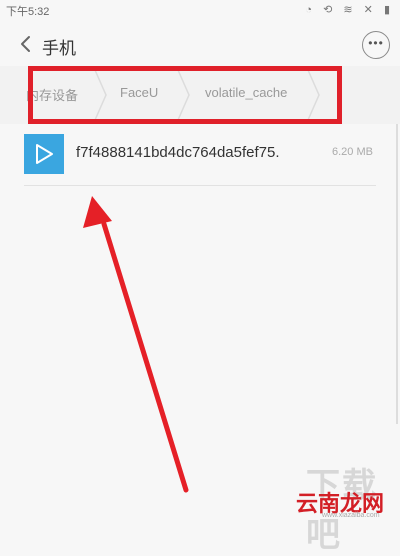  Describe the element at coordinates (136, 344) in the screenshot. I see `red-arrow-annotation` at that location.